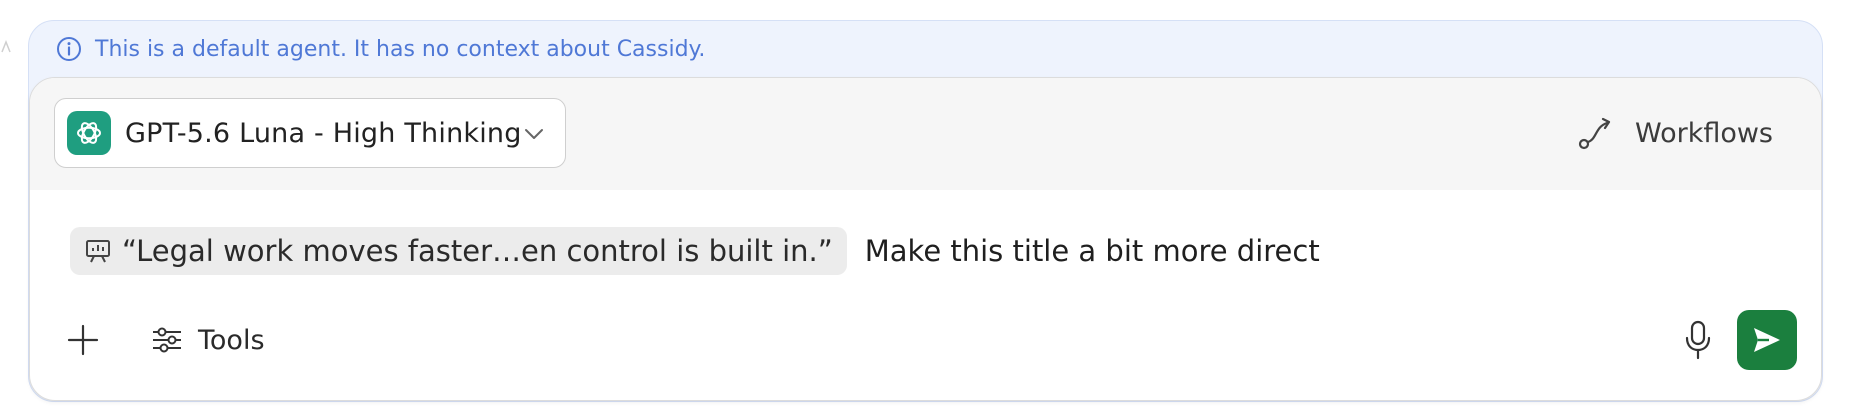 This screenshot has width=1850, height=420. I want to click on collapsed-edge-icon, so click(6, 46).